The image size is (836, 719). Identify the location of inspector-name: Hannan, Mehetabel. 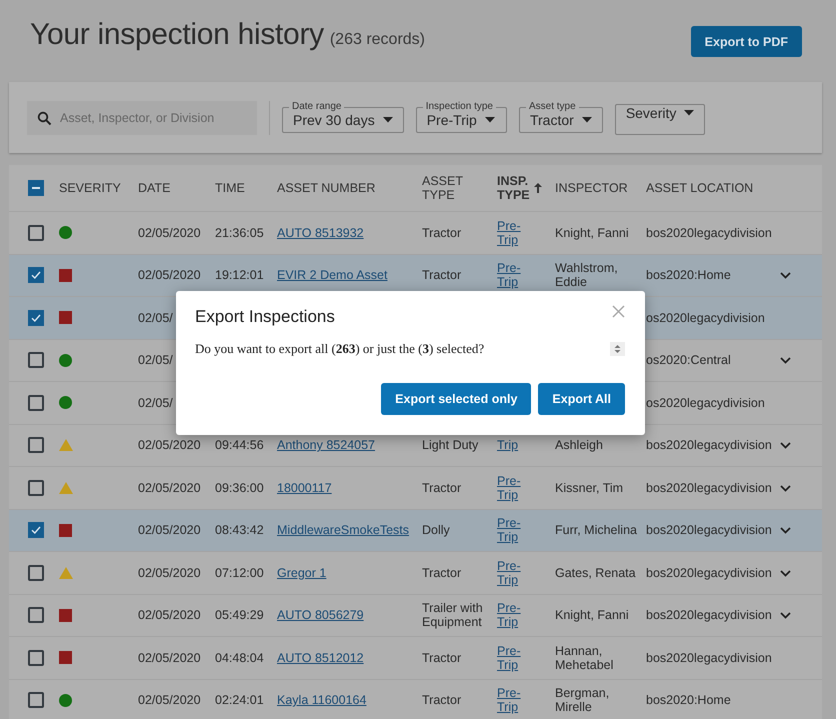
(584, 658).